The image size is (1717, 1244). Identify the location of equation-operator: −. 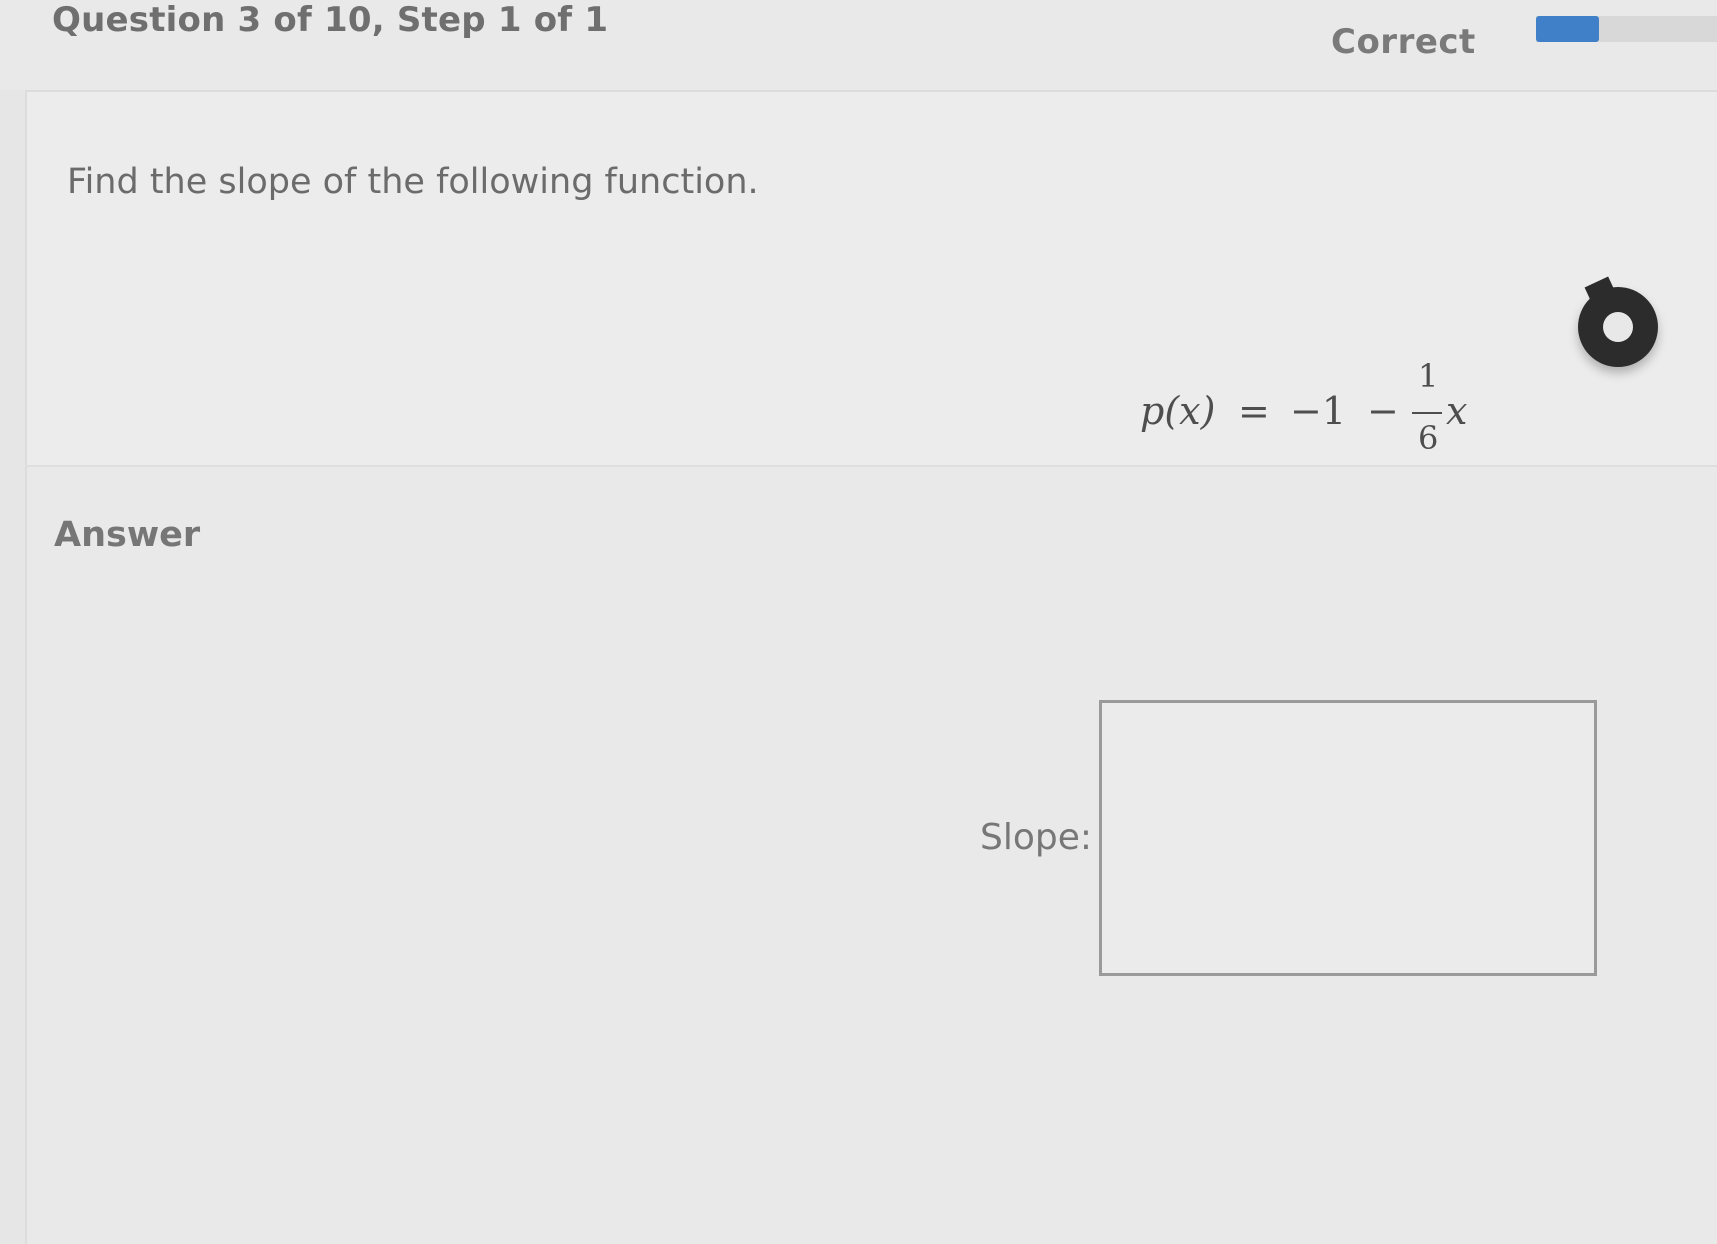
(1383, 411).